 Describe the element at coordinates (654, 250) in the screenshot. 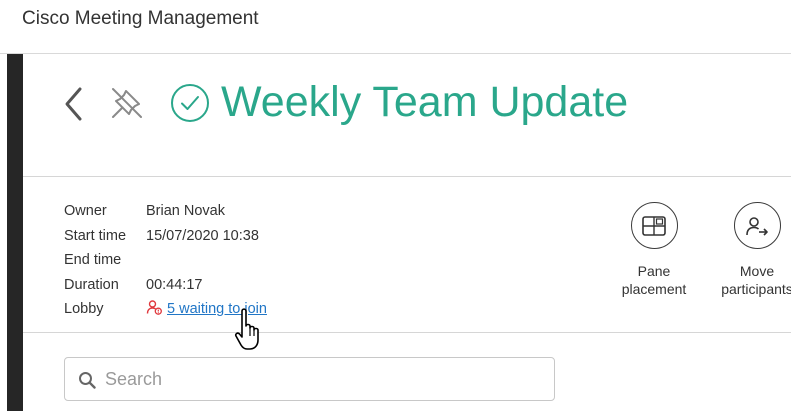

I see `pane-placement-button: Pane placement` at that location.